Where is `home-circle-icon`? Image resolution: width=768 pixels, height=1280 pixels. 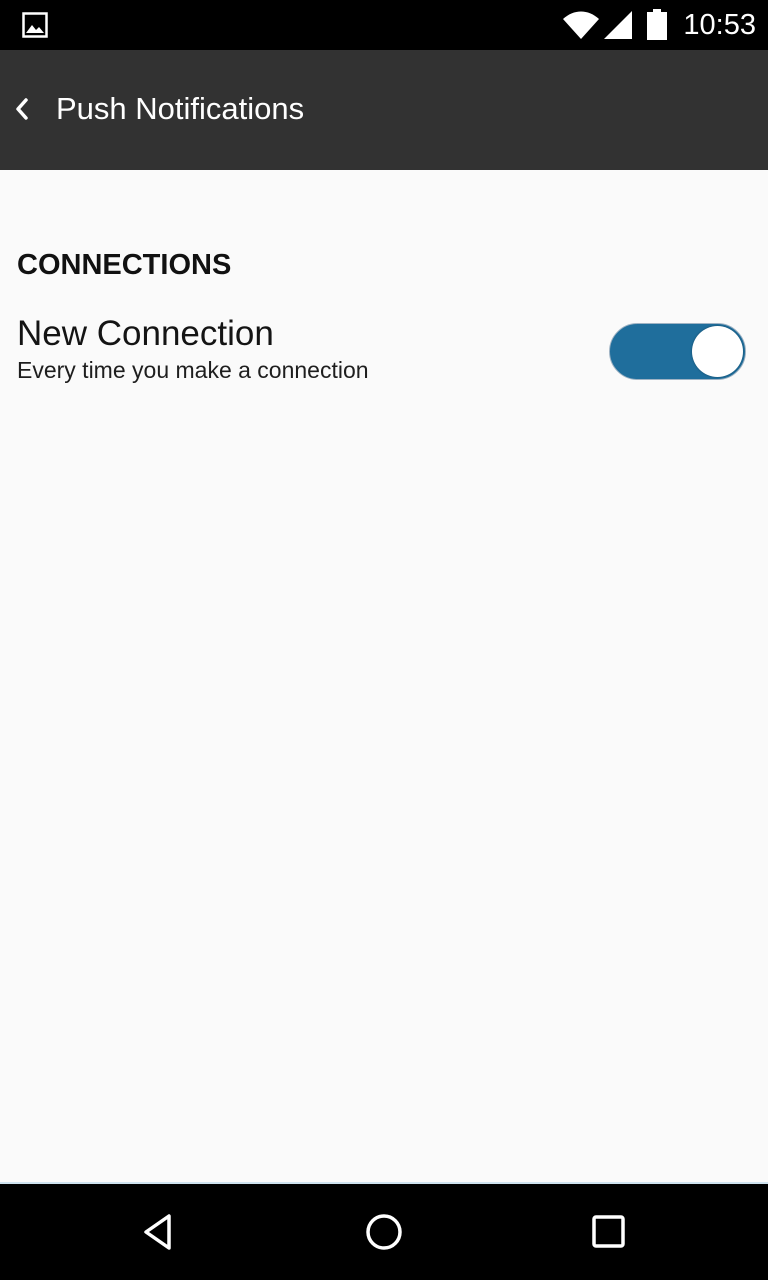 home-circle-icon is located at coordinates (384, 1232).